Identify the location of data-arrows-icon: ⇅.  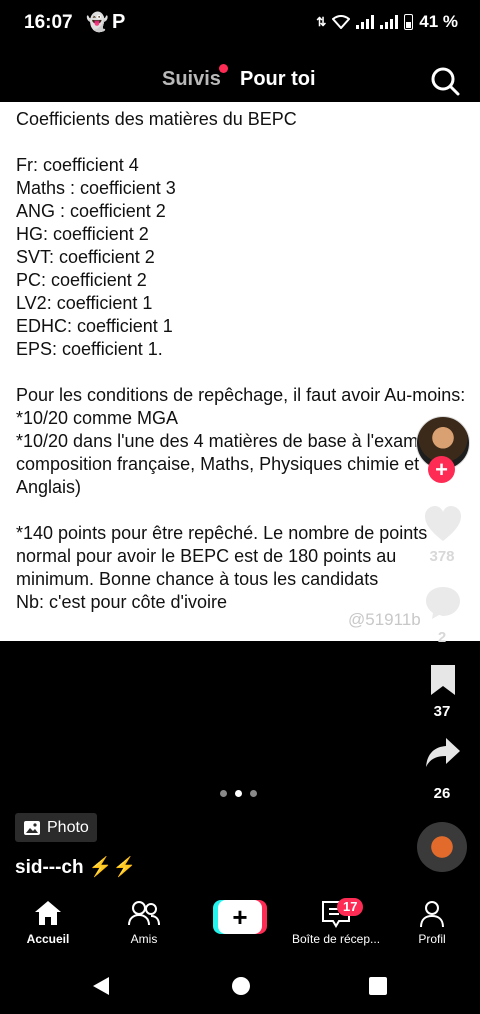
(321, 22).